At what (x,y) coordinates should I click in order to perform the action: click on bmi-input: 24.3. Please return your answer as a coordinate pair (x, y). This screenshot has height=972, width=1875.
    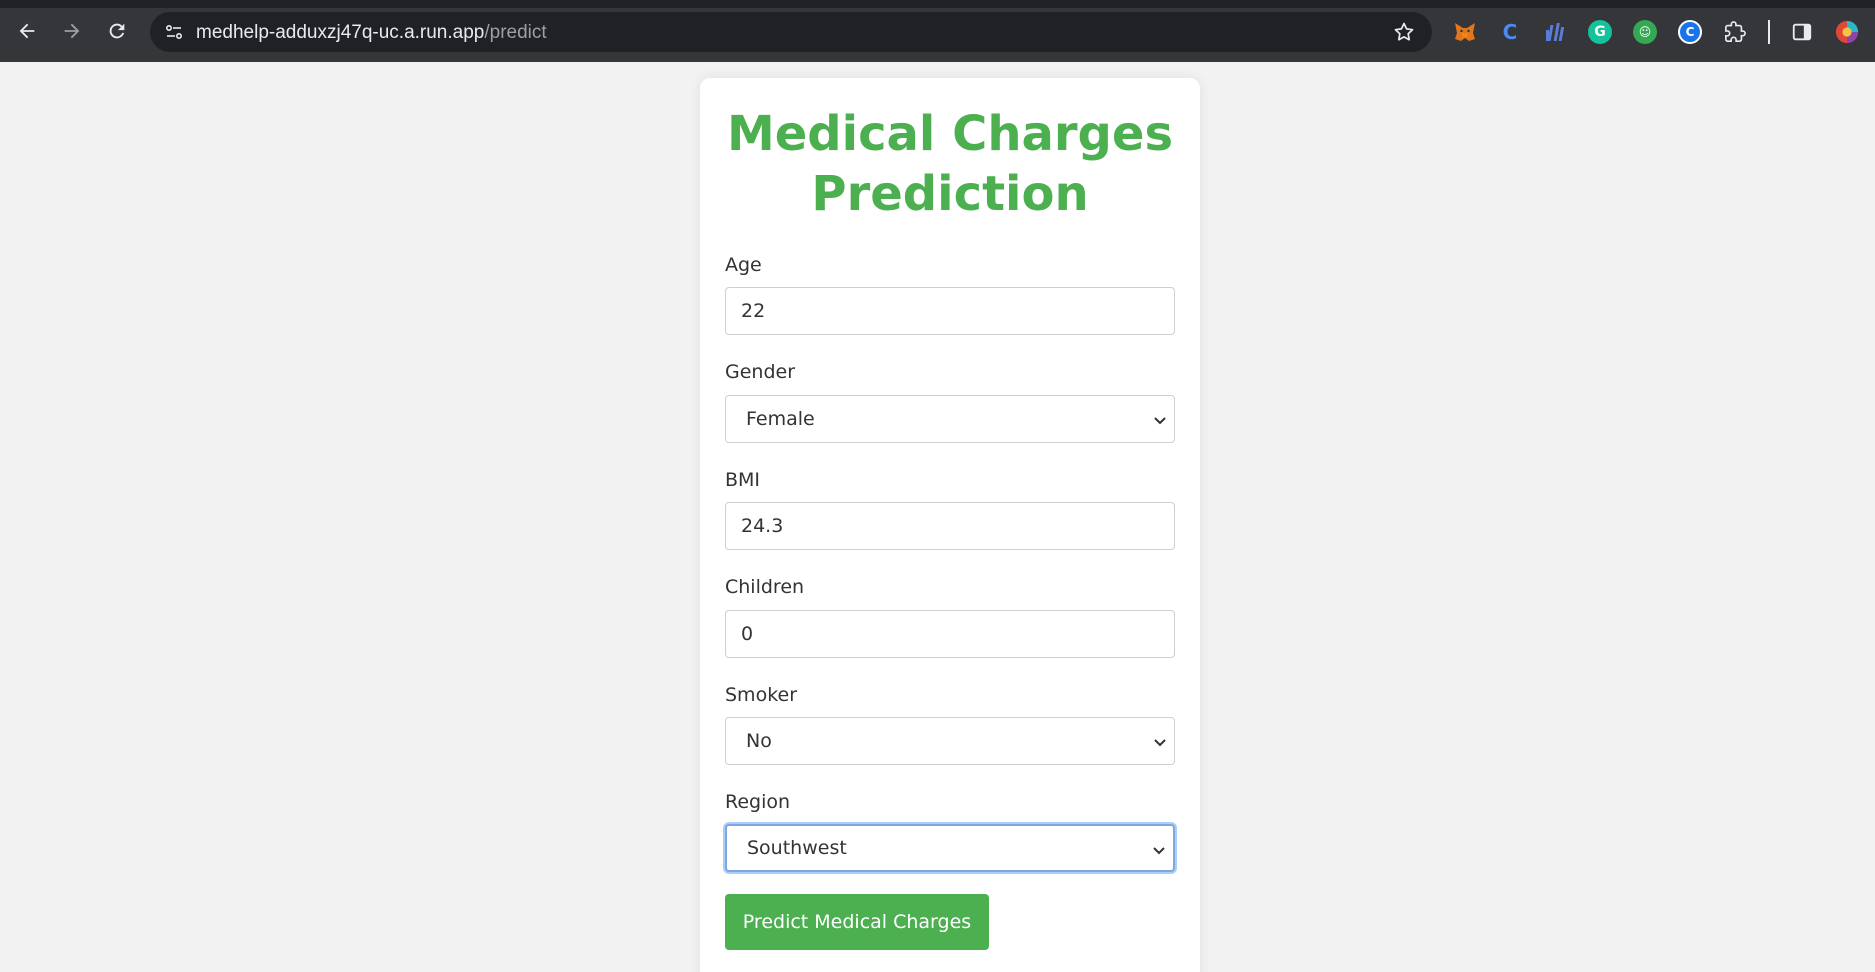
    Looking at the image, I should click on (950, 526).